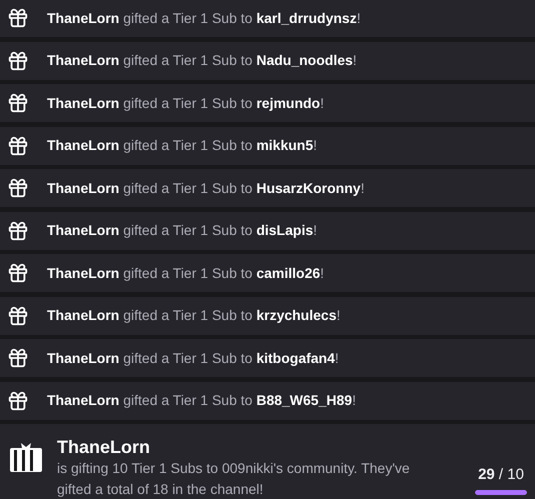 The height and width of the screenshot is (499, 535). What do you see at coordinates (202, 60) in the screenshot?
I see `gift-message: ThaneLorn gifted a Tier 1 Sub to Nadu_noodles!` at bounding box center [202, 60].